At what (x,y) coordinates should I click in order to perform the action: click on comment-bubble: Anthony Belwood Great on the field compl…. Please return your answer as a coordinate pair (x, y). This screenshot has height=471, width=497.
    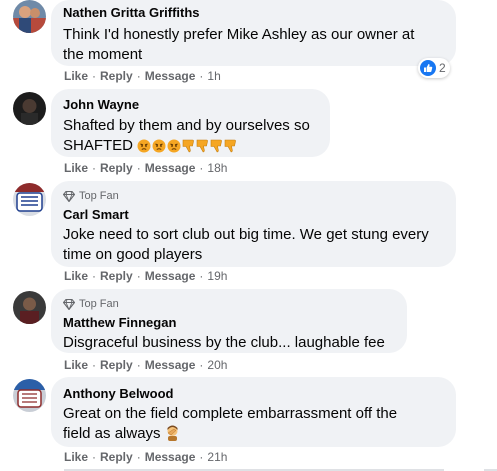
    Looking at the image, I should click on (253, 412).